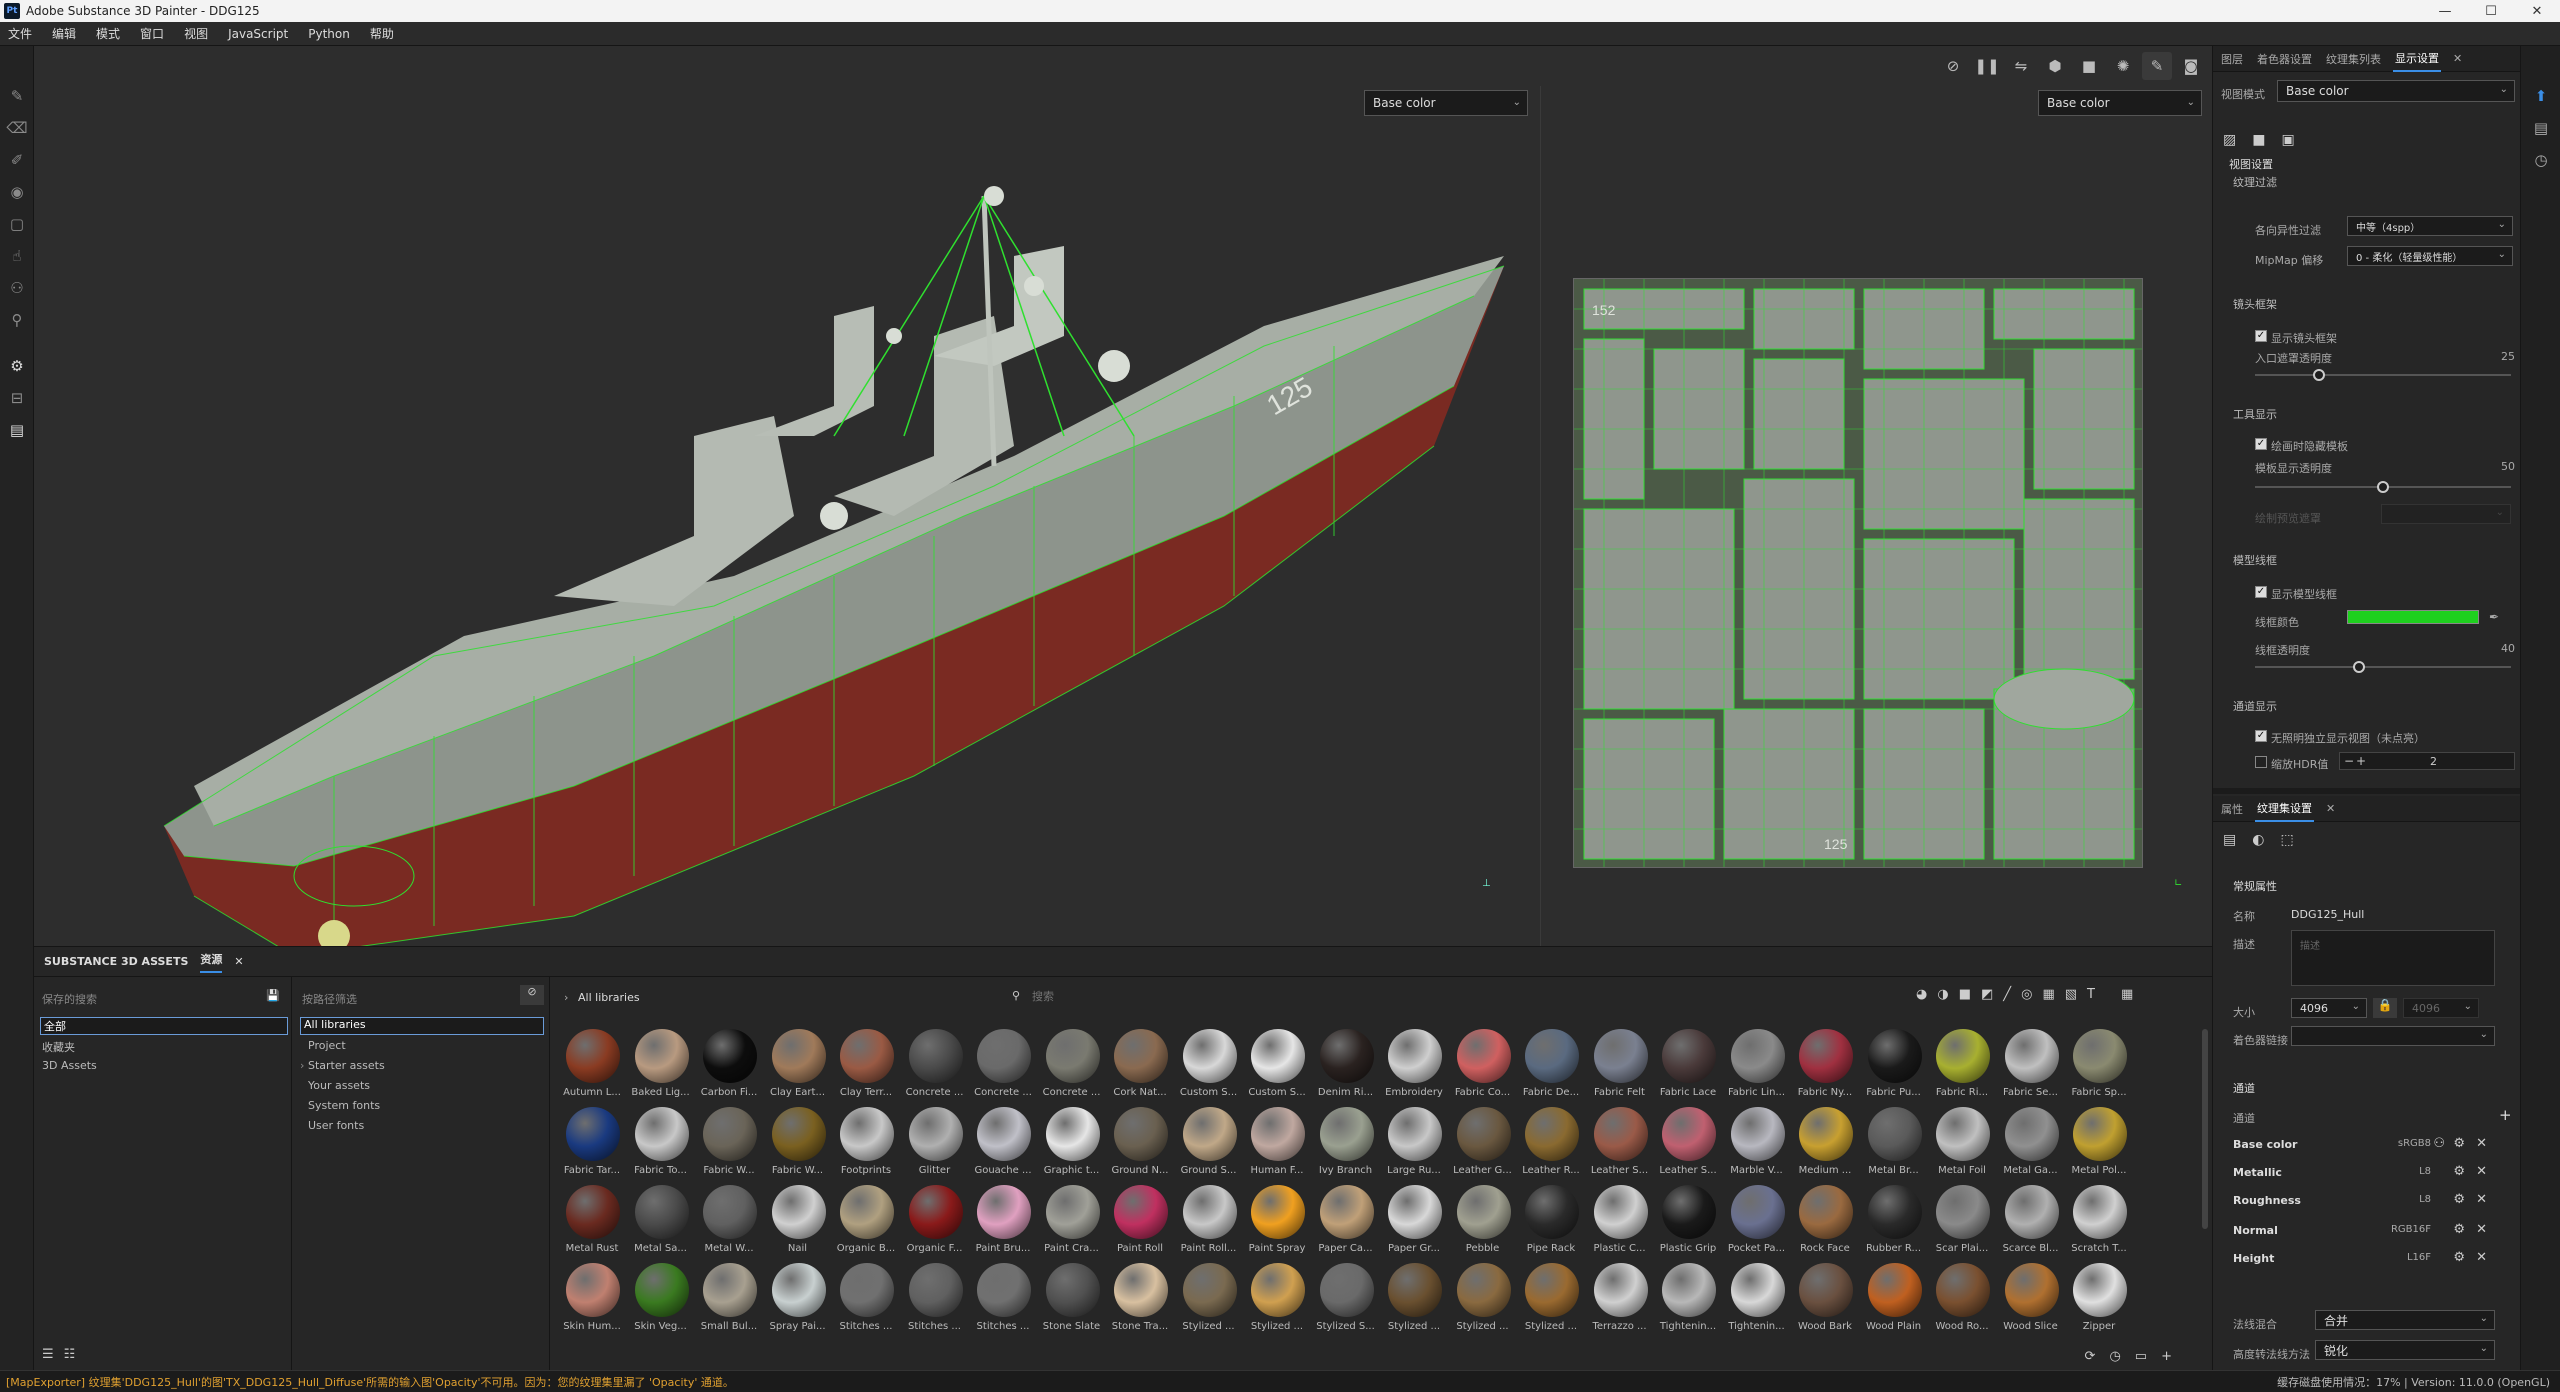 The width and height of the screenshot is (2560, 1392). I want to click on channel-row-metallic: Metallic L8 ⚙ ✕, so click(2367, 1173).